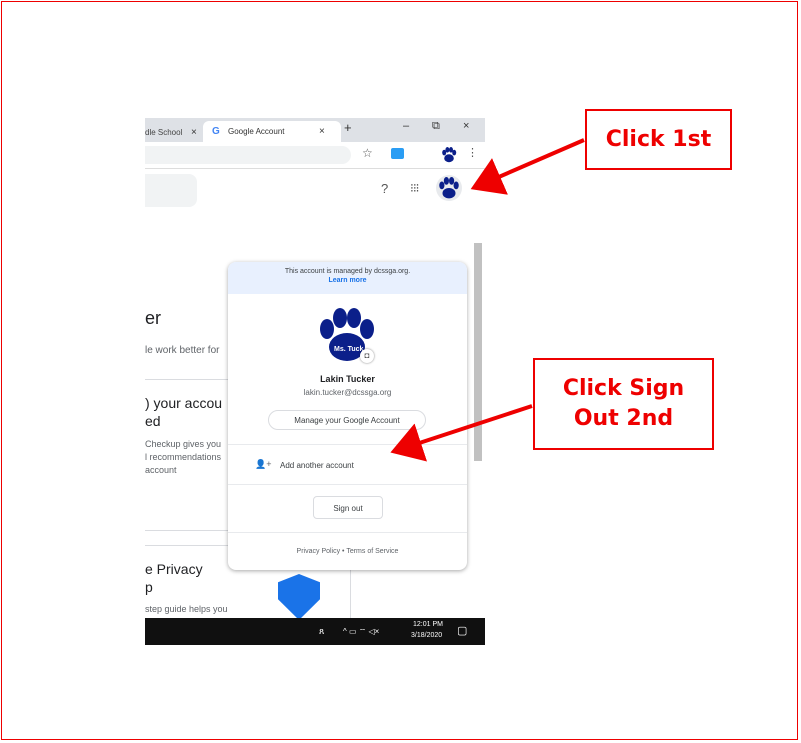 This screenshot has width=801, height=743. Describe the element at coordinates (487, 300) in the screenshot. I see `annotation-arrows` at that location.